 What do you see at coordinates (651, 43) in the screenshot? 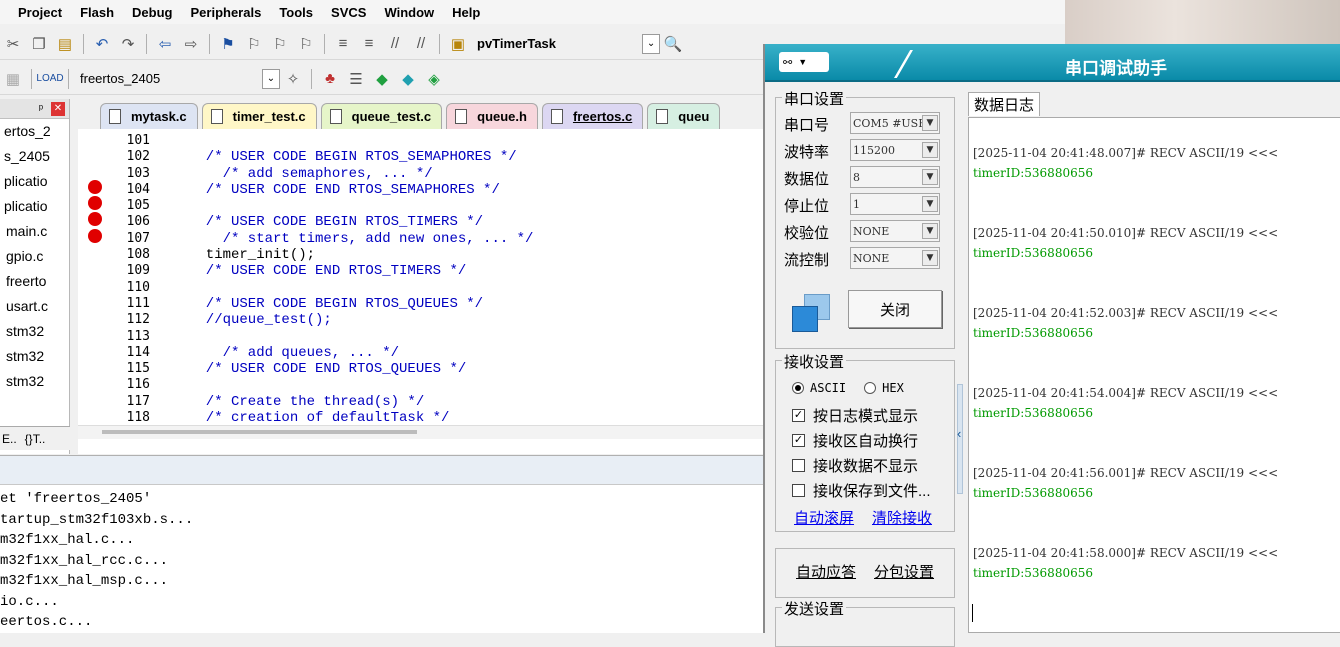
I see `function-dropdown-button: ⌄` at bounding box center [651, 43].